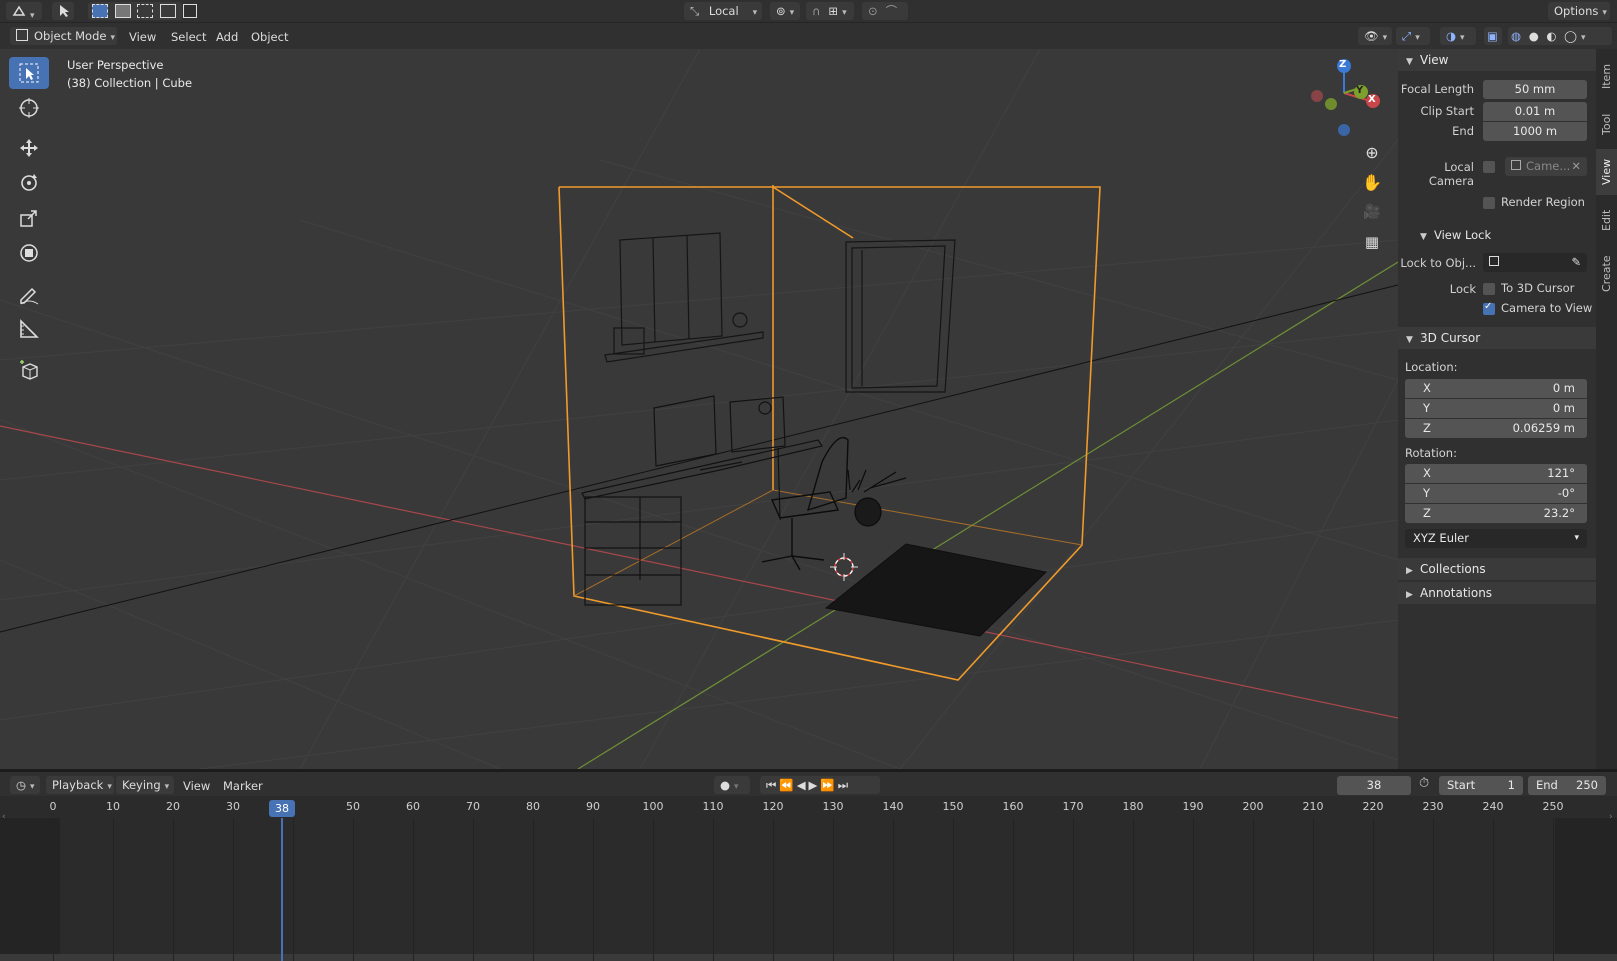  I want to click on local-camera-field: Came... ✕, so click(1546, 166).